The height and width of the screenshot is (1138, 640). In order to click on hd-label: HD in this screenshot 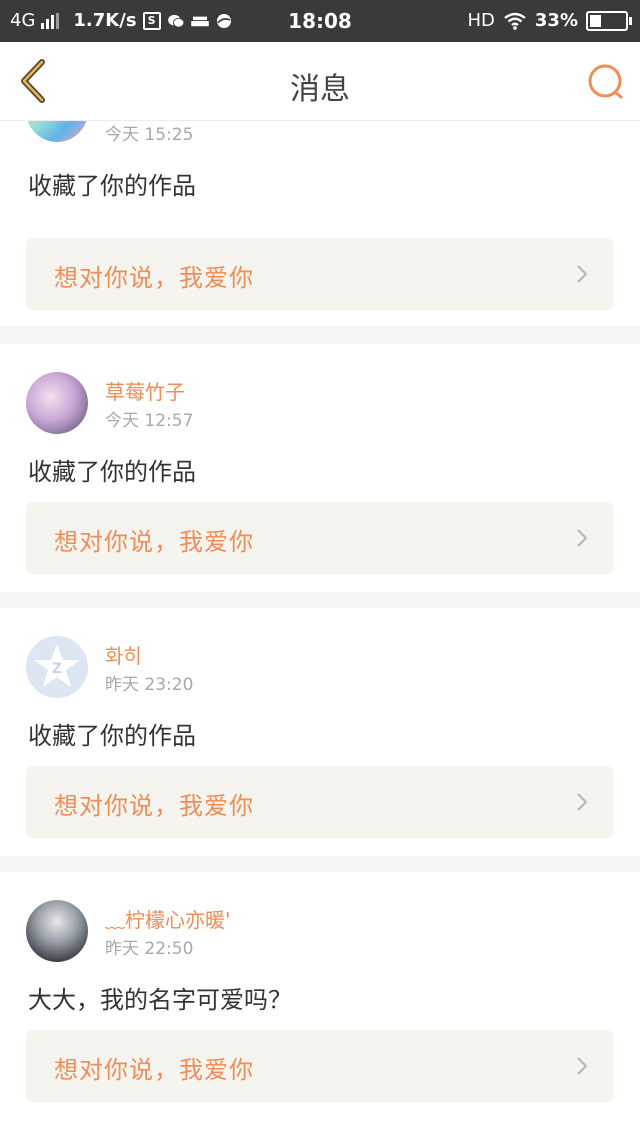, I will do `click(481, 20)`.